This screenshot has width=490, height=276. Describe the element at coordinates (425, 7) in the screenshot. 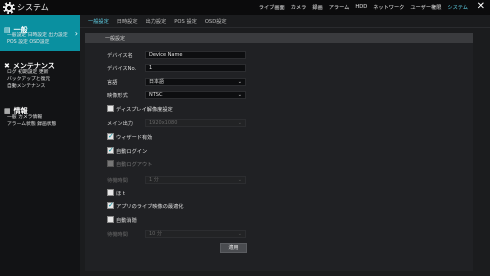

I see `nav-user-permissions: ユーザー権限` at that location.